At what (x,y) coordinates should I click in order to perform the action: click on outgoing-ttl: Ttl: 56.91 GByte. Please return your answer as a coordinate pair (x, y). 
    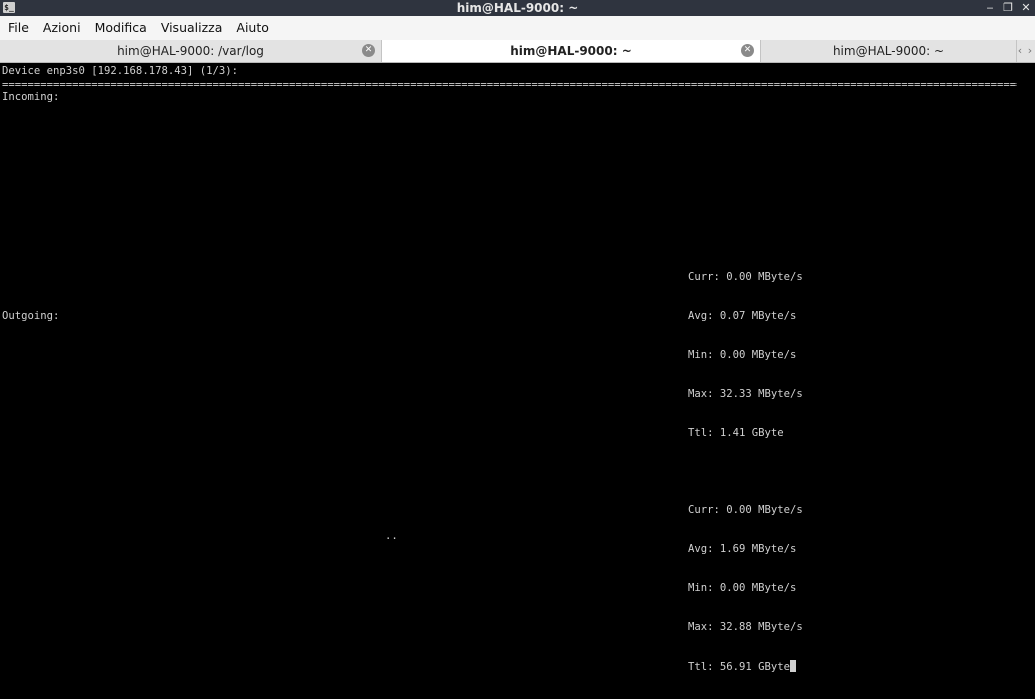
    Looking at the image, I should click on (739, 667).